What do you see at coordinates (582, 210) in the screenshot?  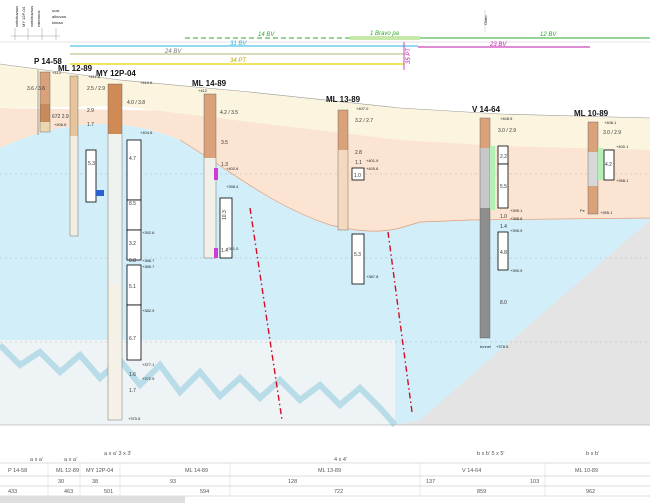 I see `layer-text: Fe` at bounding box center [582, 210].